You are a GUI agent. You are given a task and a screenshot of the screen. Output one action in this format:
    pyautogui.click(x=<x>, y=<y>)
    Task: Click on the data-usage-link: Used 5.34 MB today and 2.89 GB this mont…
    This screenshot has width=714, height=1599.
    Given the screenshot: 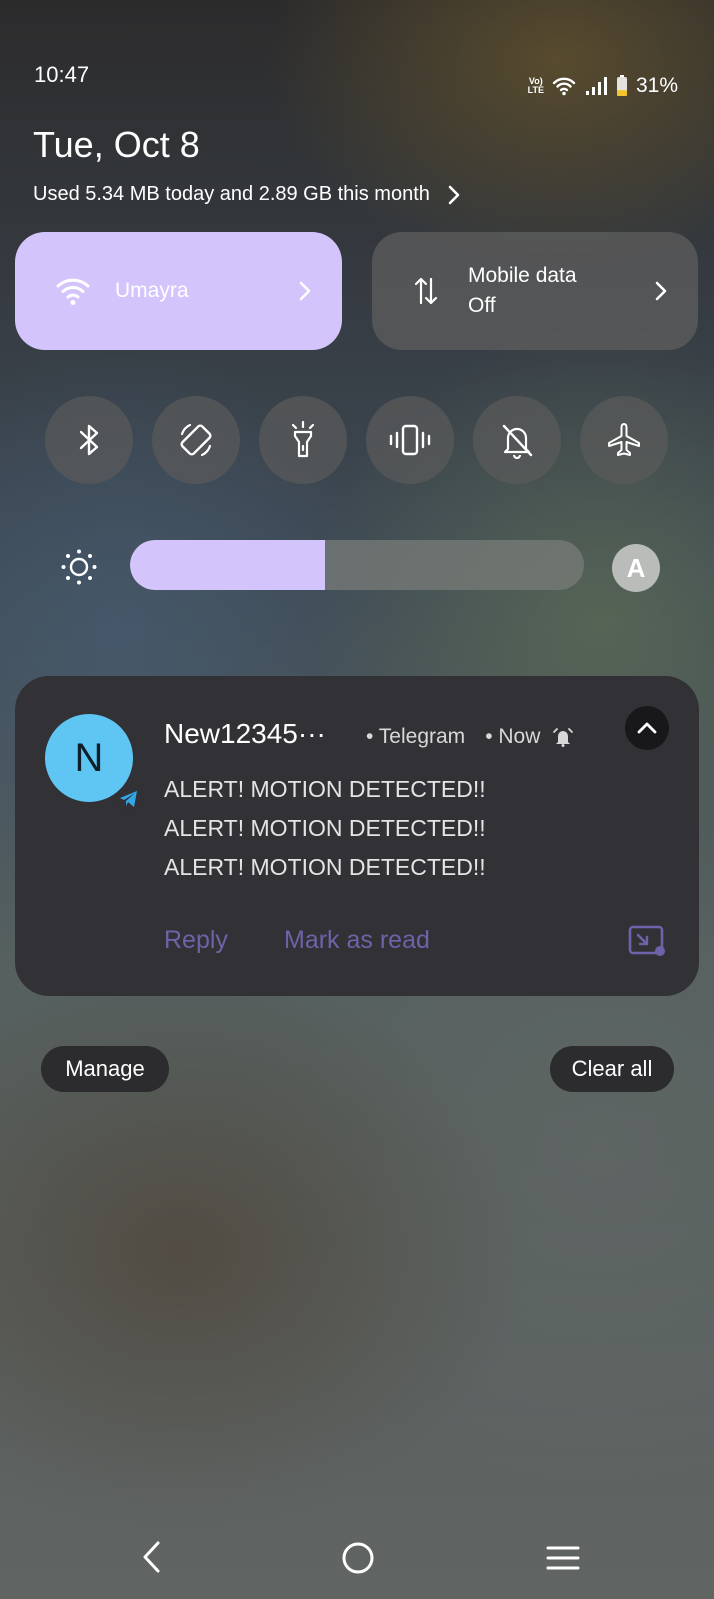 What is the action you would take?
    pyautogui.click(x=246, y=194)
    